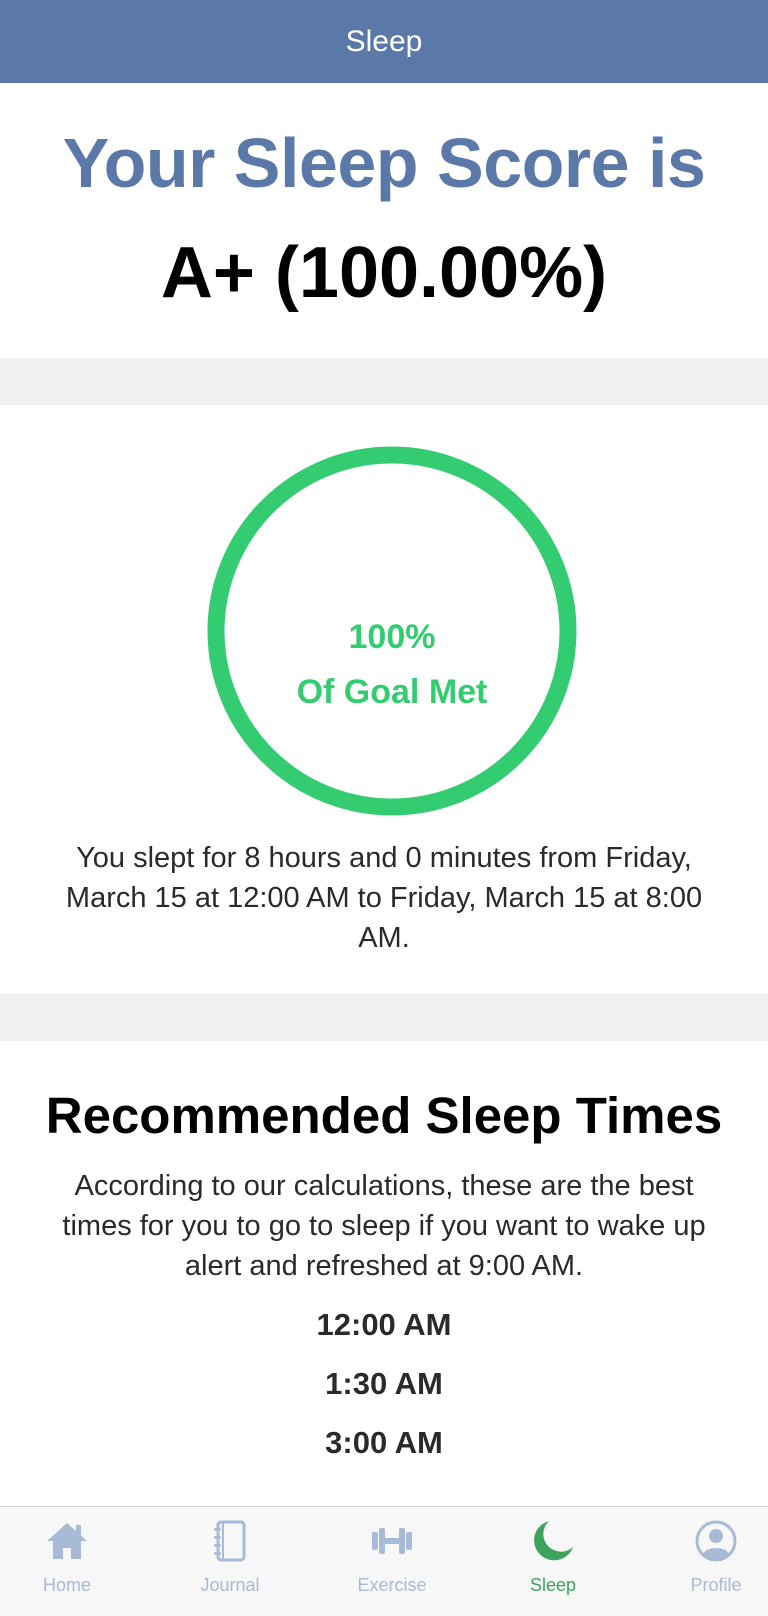  Describe the element at coordinates (553, 1541) in the screenshot. I see `moon-icon` at that location.